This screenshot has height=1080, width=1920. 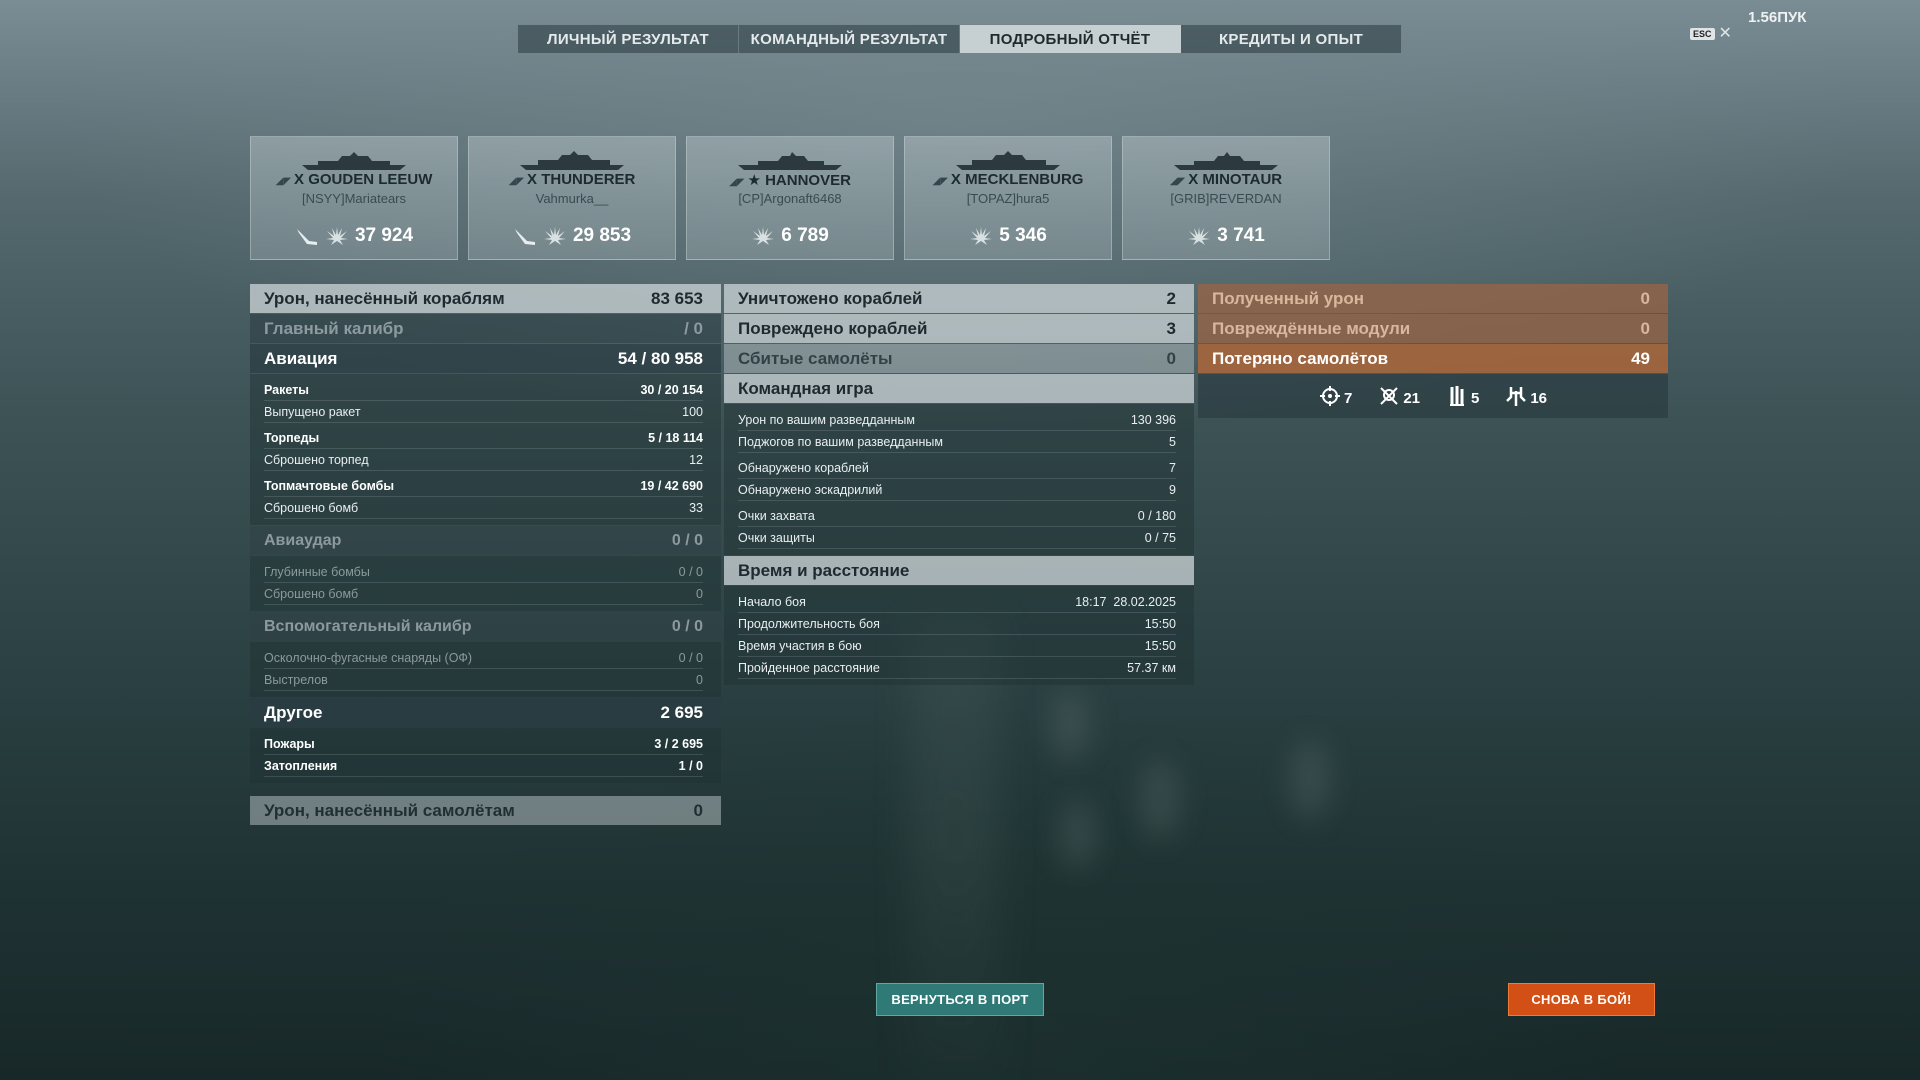 What do you see at coordinates (483, 390) in the screenshot?
I see `rockets-row: Ракеты 30 / 20 154` at bounding box center [483, 390].